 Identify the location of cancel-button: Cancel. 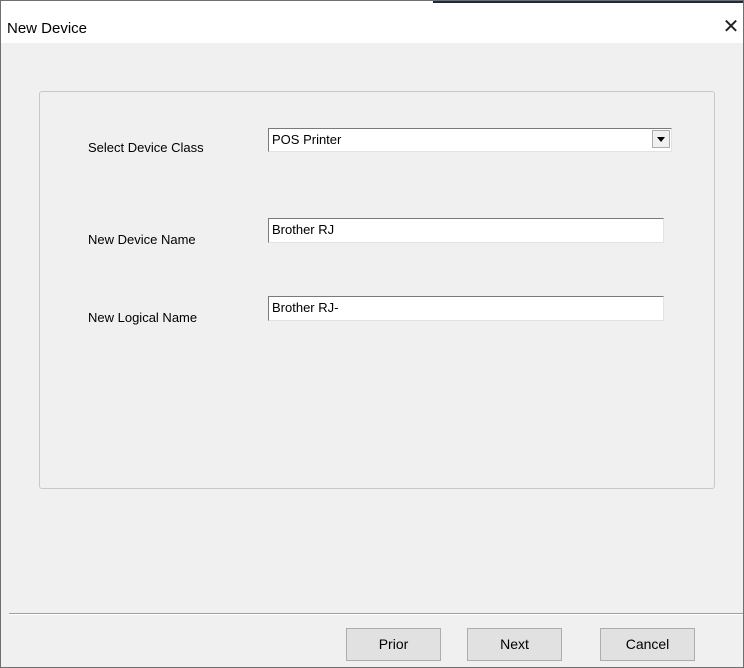
(647, 644).